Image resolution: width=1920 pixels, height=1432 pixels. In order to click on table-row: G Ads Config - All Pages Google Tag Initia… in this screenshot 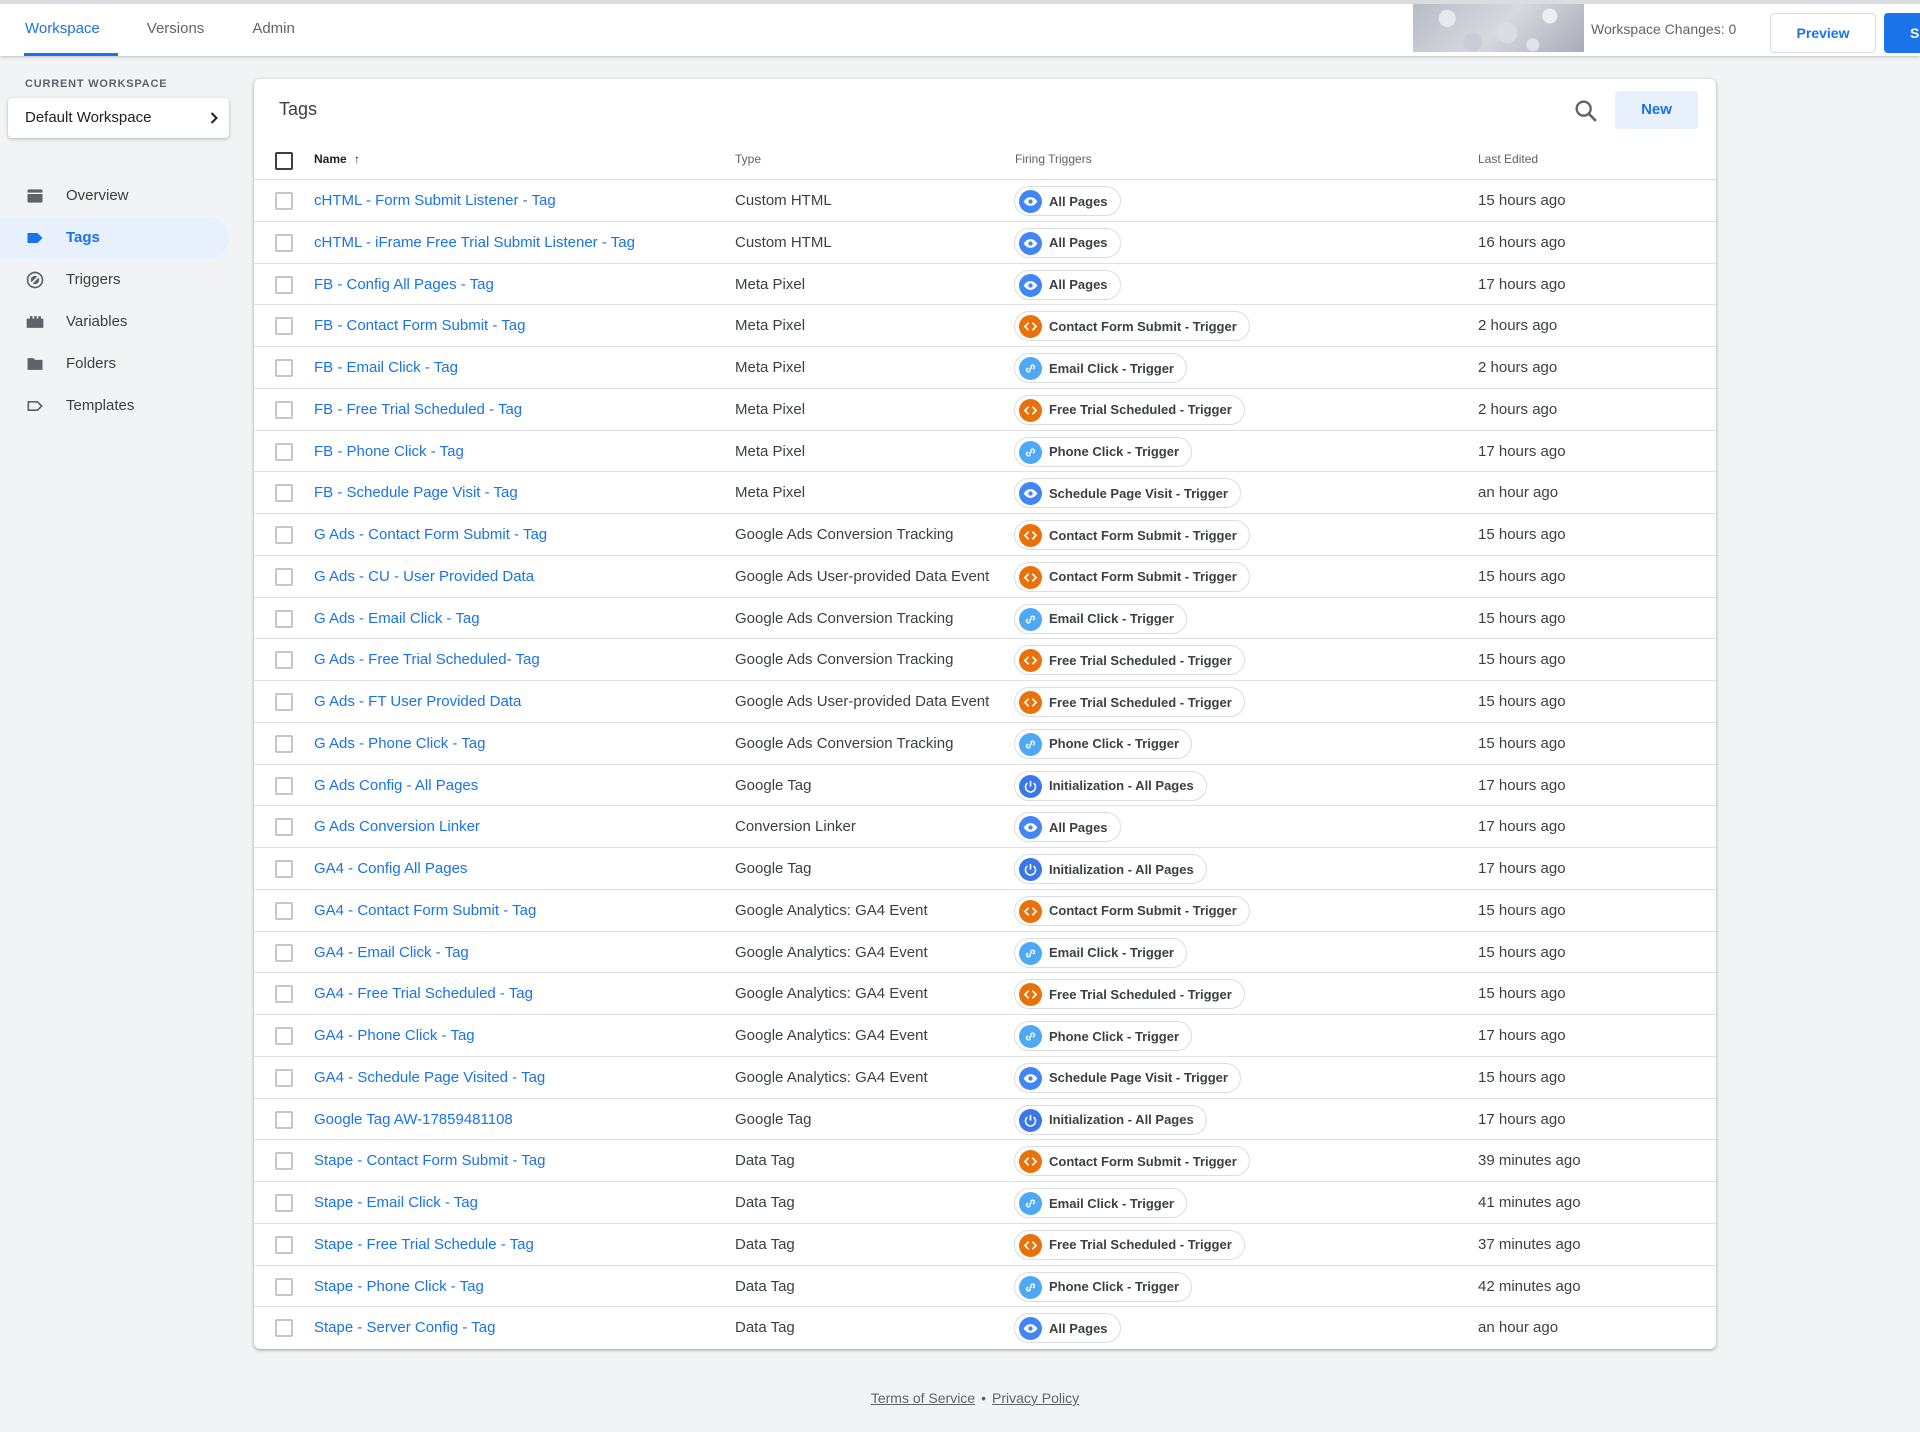, I will do `click(985, 786)`.